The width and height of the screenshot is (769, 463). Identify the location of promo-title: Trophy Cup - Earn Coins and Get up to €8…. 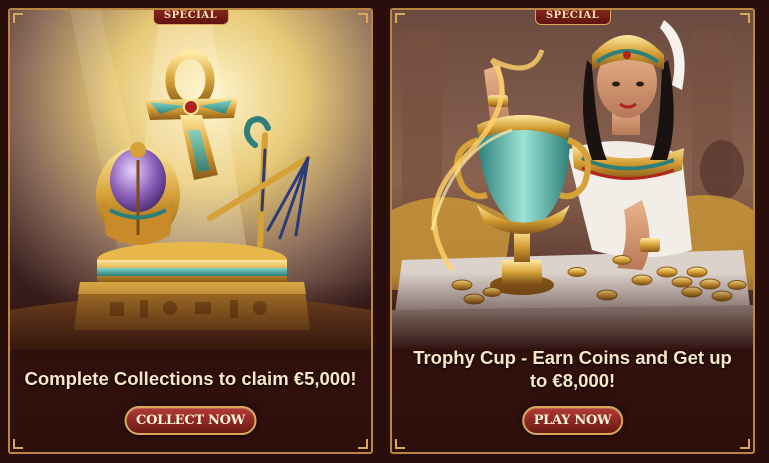
(572, 369).